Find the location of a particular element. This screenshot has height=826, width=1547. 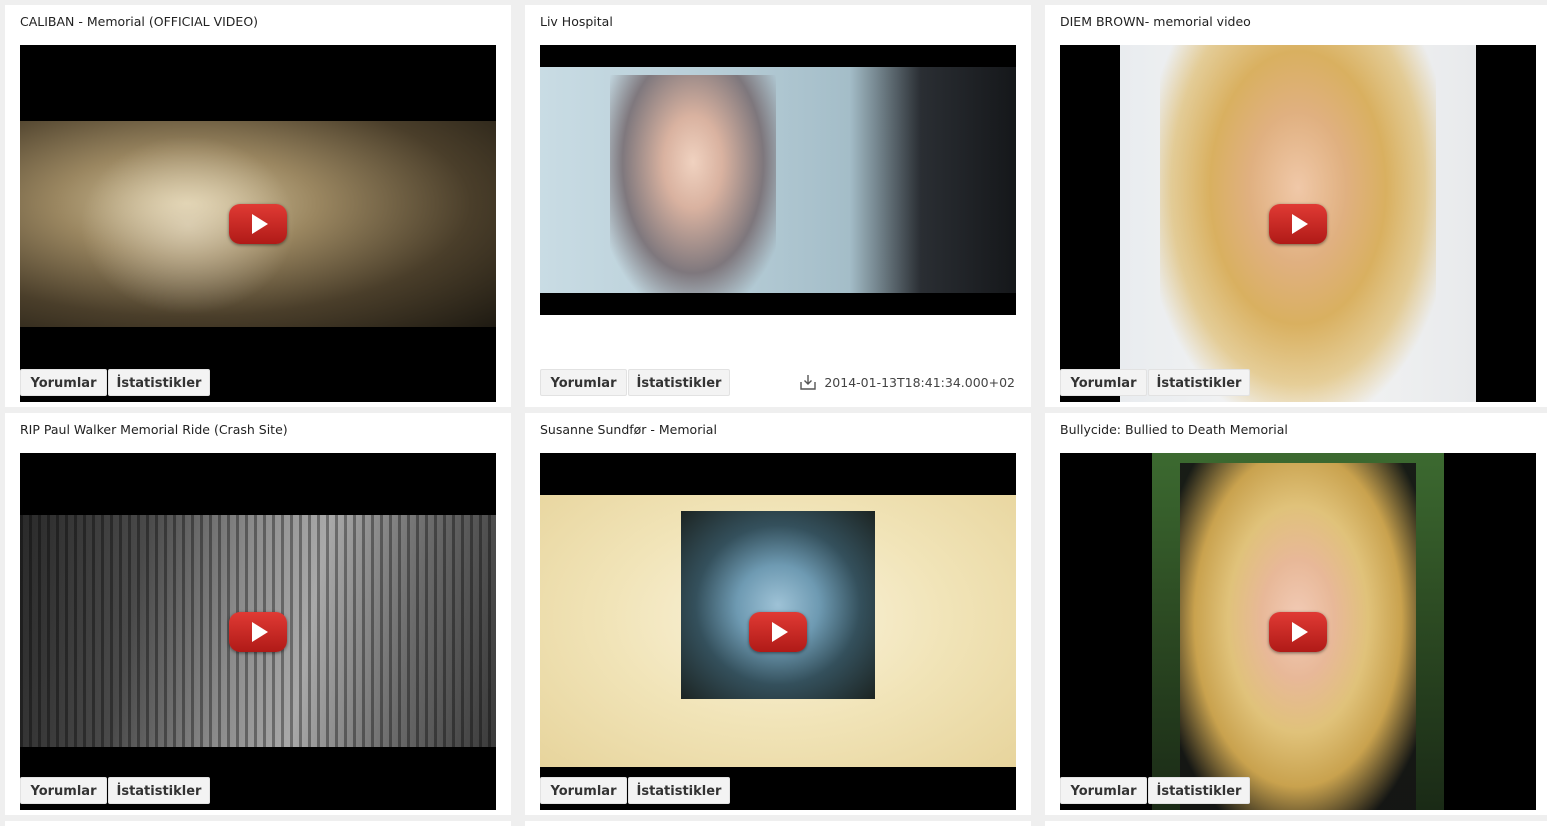

upload-date: 2014-01-13T18:41:34.000+02 is located at coordinates (907, 382).